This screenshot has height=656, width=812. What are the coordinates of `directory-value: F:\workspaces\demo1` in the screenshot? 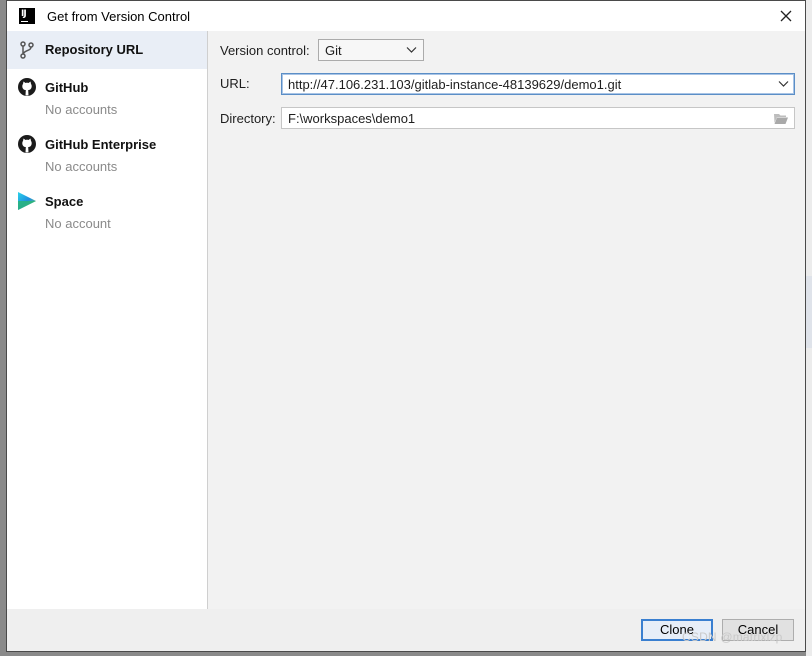 It's located at (352, 118).